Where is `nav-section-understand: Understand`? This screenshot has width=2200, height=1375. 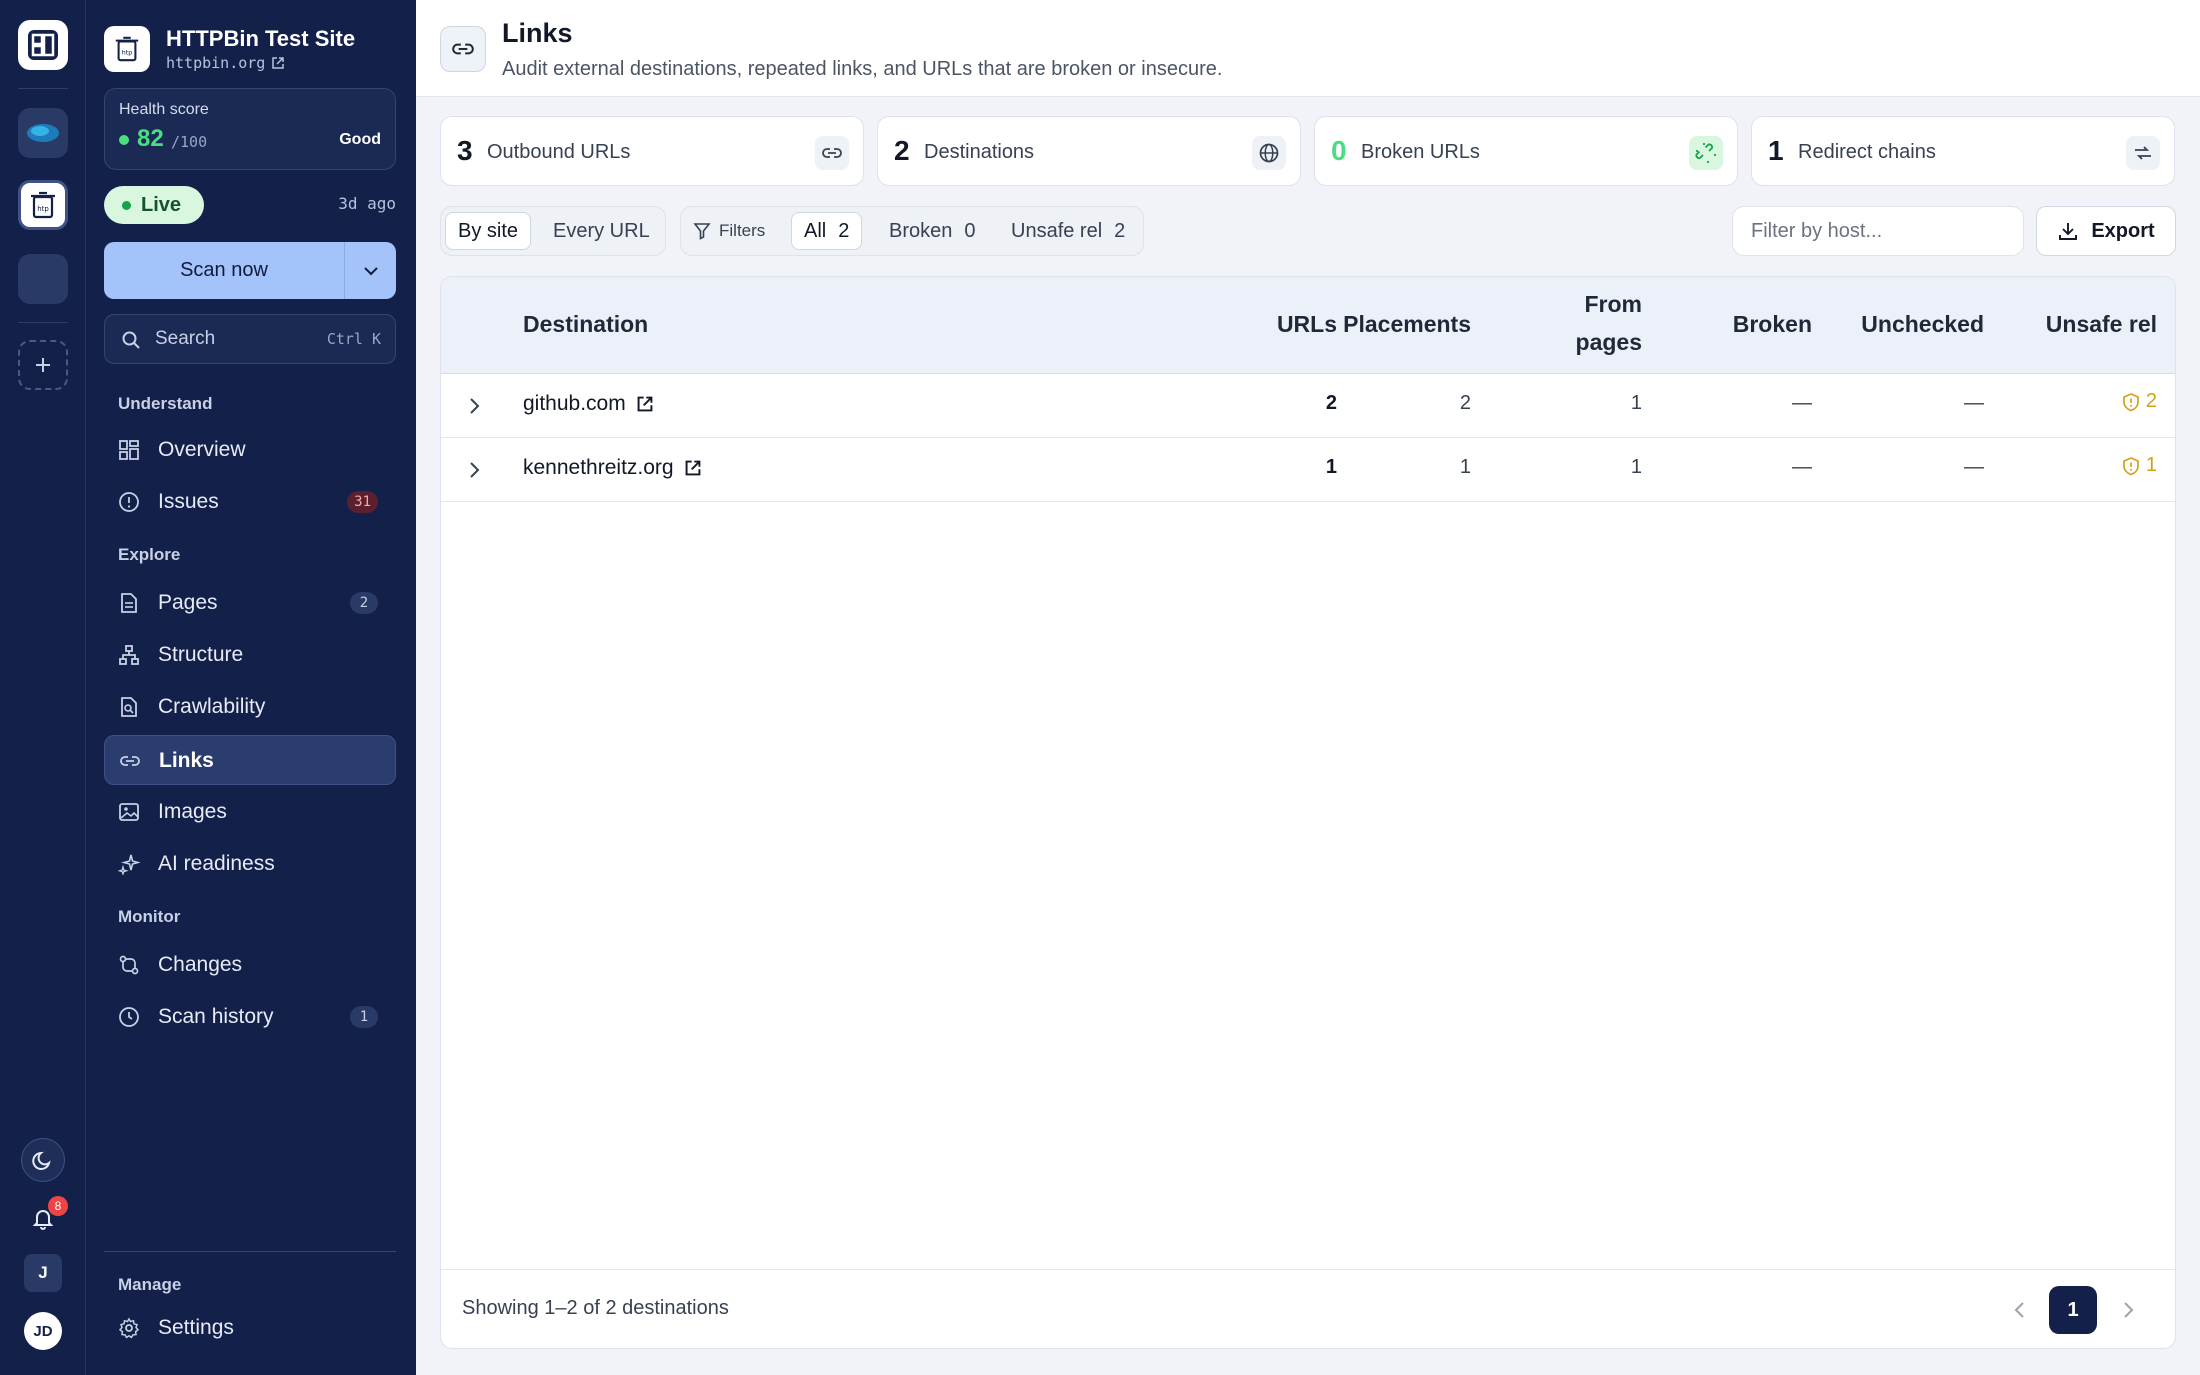
nav-section-understand: Understand is located at coordinates (165, 403).